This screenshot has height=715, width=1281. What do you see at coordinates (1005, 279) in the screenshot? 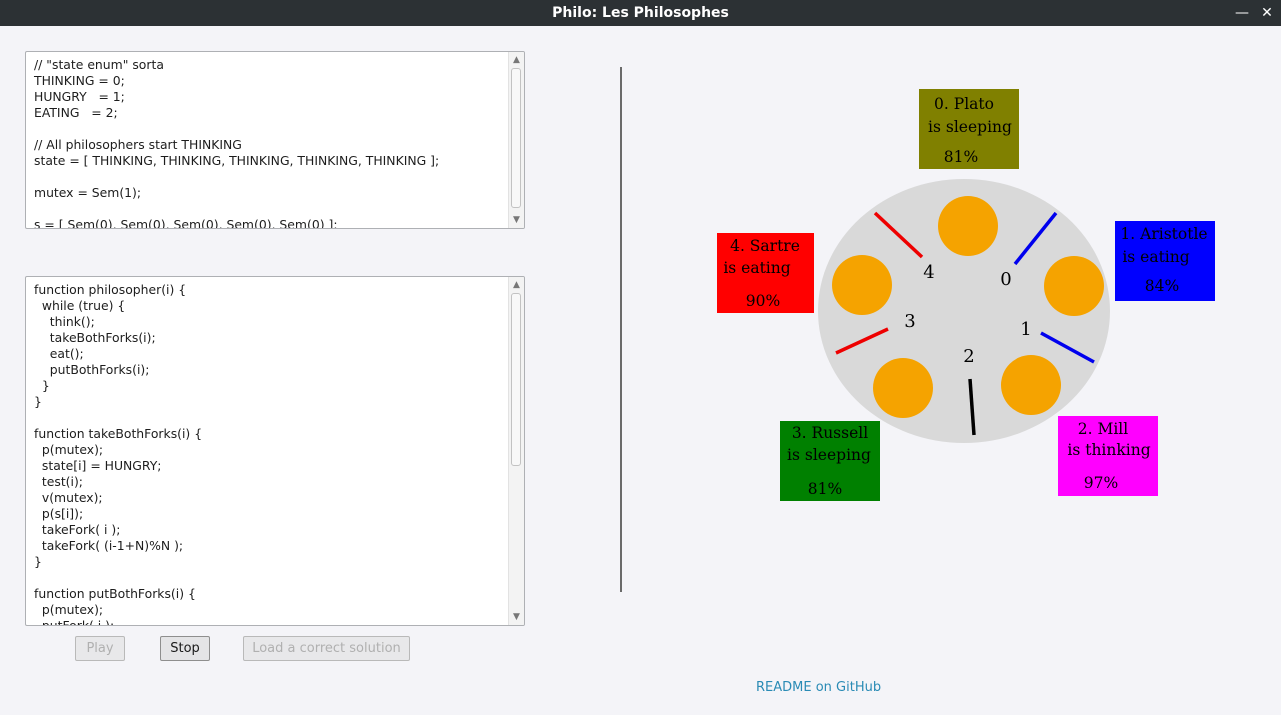
I see `seat-number-0: 0` at bounding box center [1005, 279].